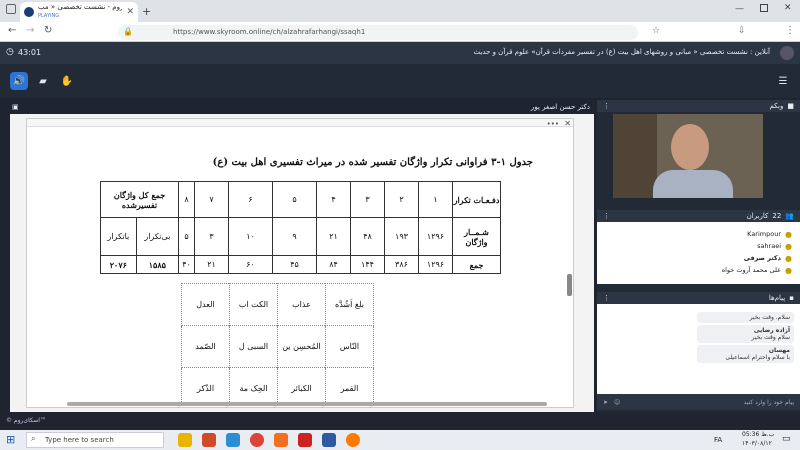  What do you see at coordinates (15, 107) in the screenshot?
I see `screen-share-icon: ▣` at bounding box center [15, 107].